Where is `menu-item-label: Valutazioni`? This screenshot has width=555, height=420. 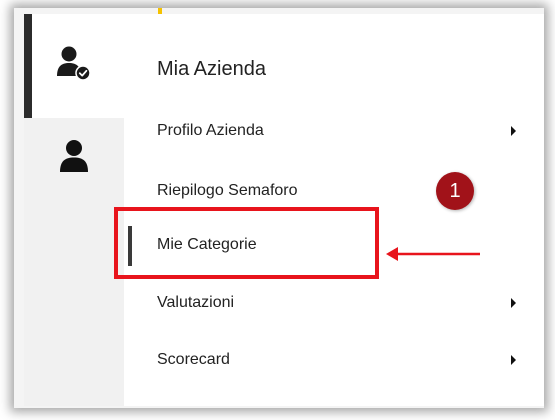
menu-item-label: Valutazioni is located at coordinates (196, 302).